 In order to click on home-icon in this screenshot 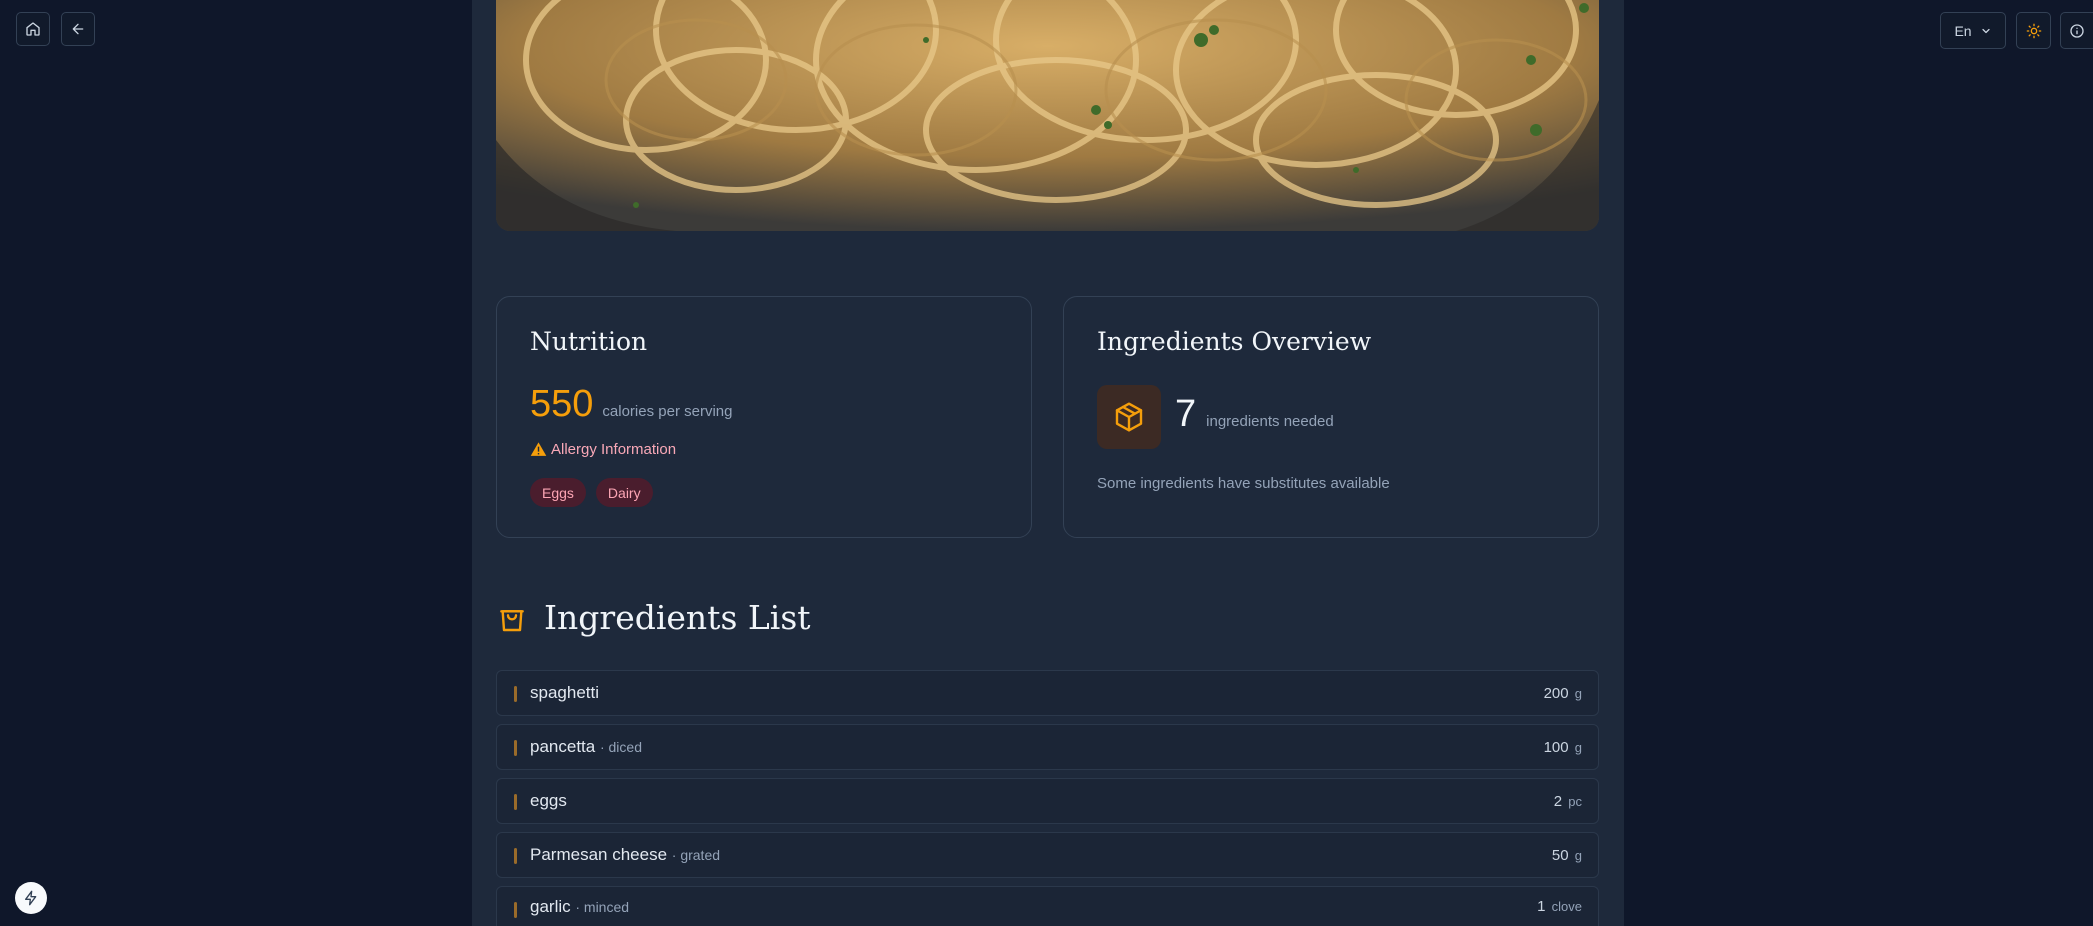, I will do `click(33, 29)`.